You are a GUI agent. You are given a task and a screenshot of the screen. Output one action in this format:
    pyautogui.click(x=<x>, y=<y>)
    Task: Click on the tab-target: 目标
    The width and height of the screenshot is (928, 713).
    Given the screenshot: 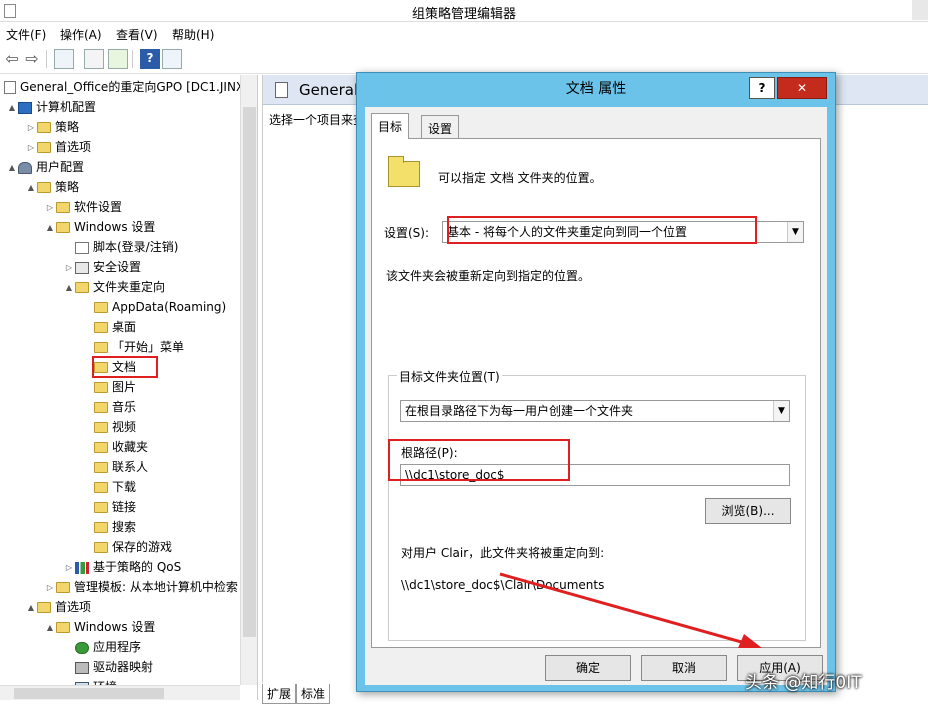 What is the action you would take?
    pyautogui.click(x=390, y=126)
    